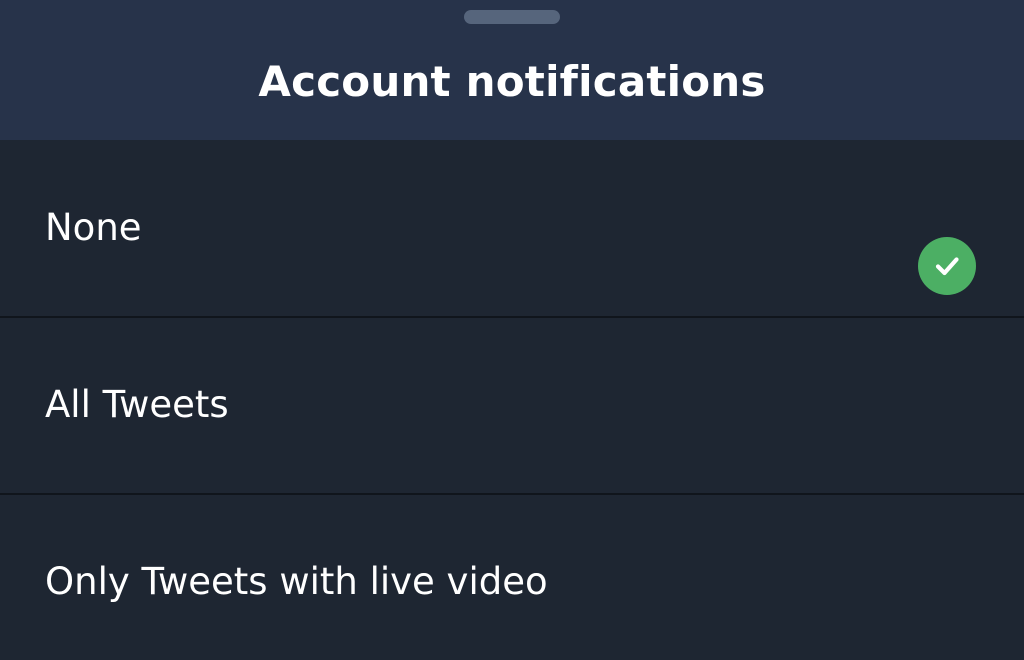 This screenshot has height=660, width=1024. What do you see at coordinates (512, 81) in the screenshot?
I see `sheet-title: Account notifications` at bounding box center [512, 81].